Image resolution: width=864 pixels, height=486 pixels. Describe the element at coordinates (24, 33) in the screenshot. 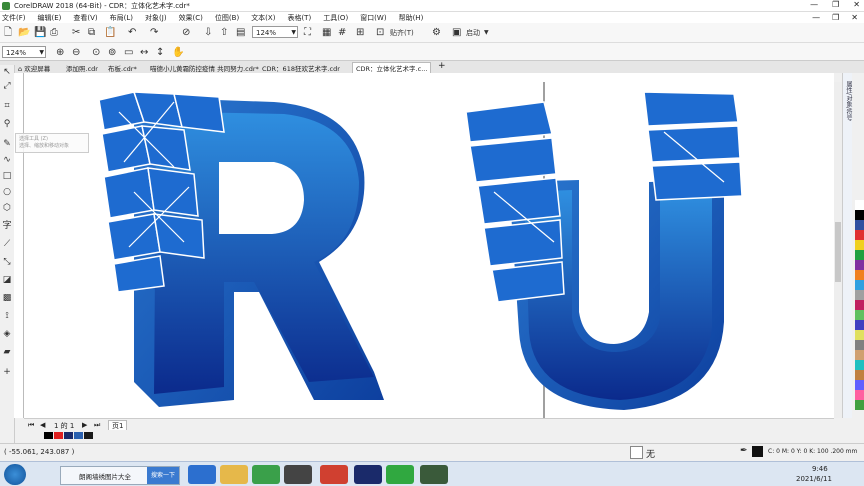

I see `open-icon: 📂` at that location.